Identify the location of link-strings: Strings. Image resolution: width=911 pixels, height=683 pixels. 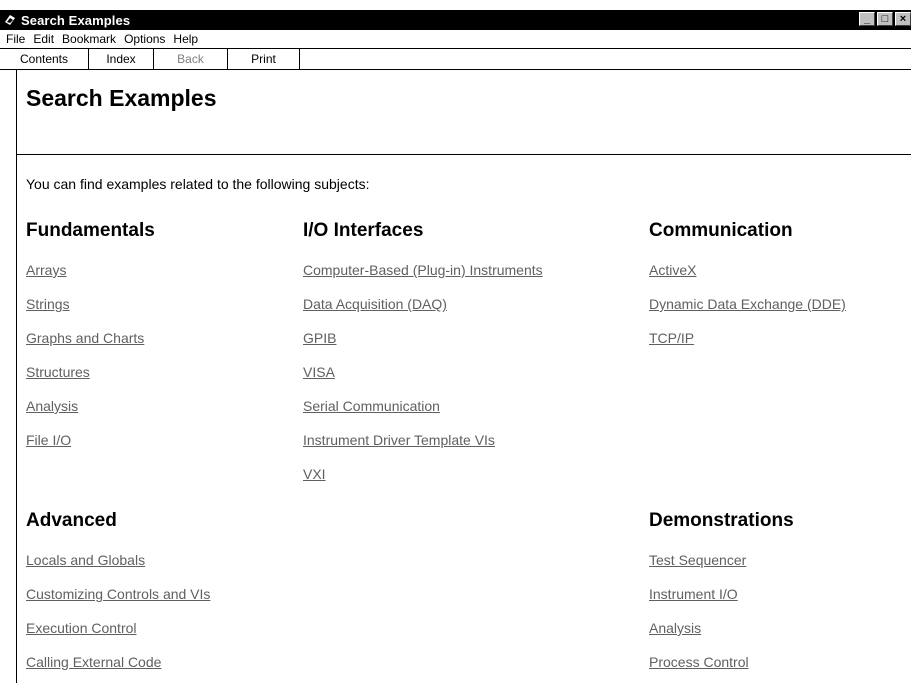
(48, 304).